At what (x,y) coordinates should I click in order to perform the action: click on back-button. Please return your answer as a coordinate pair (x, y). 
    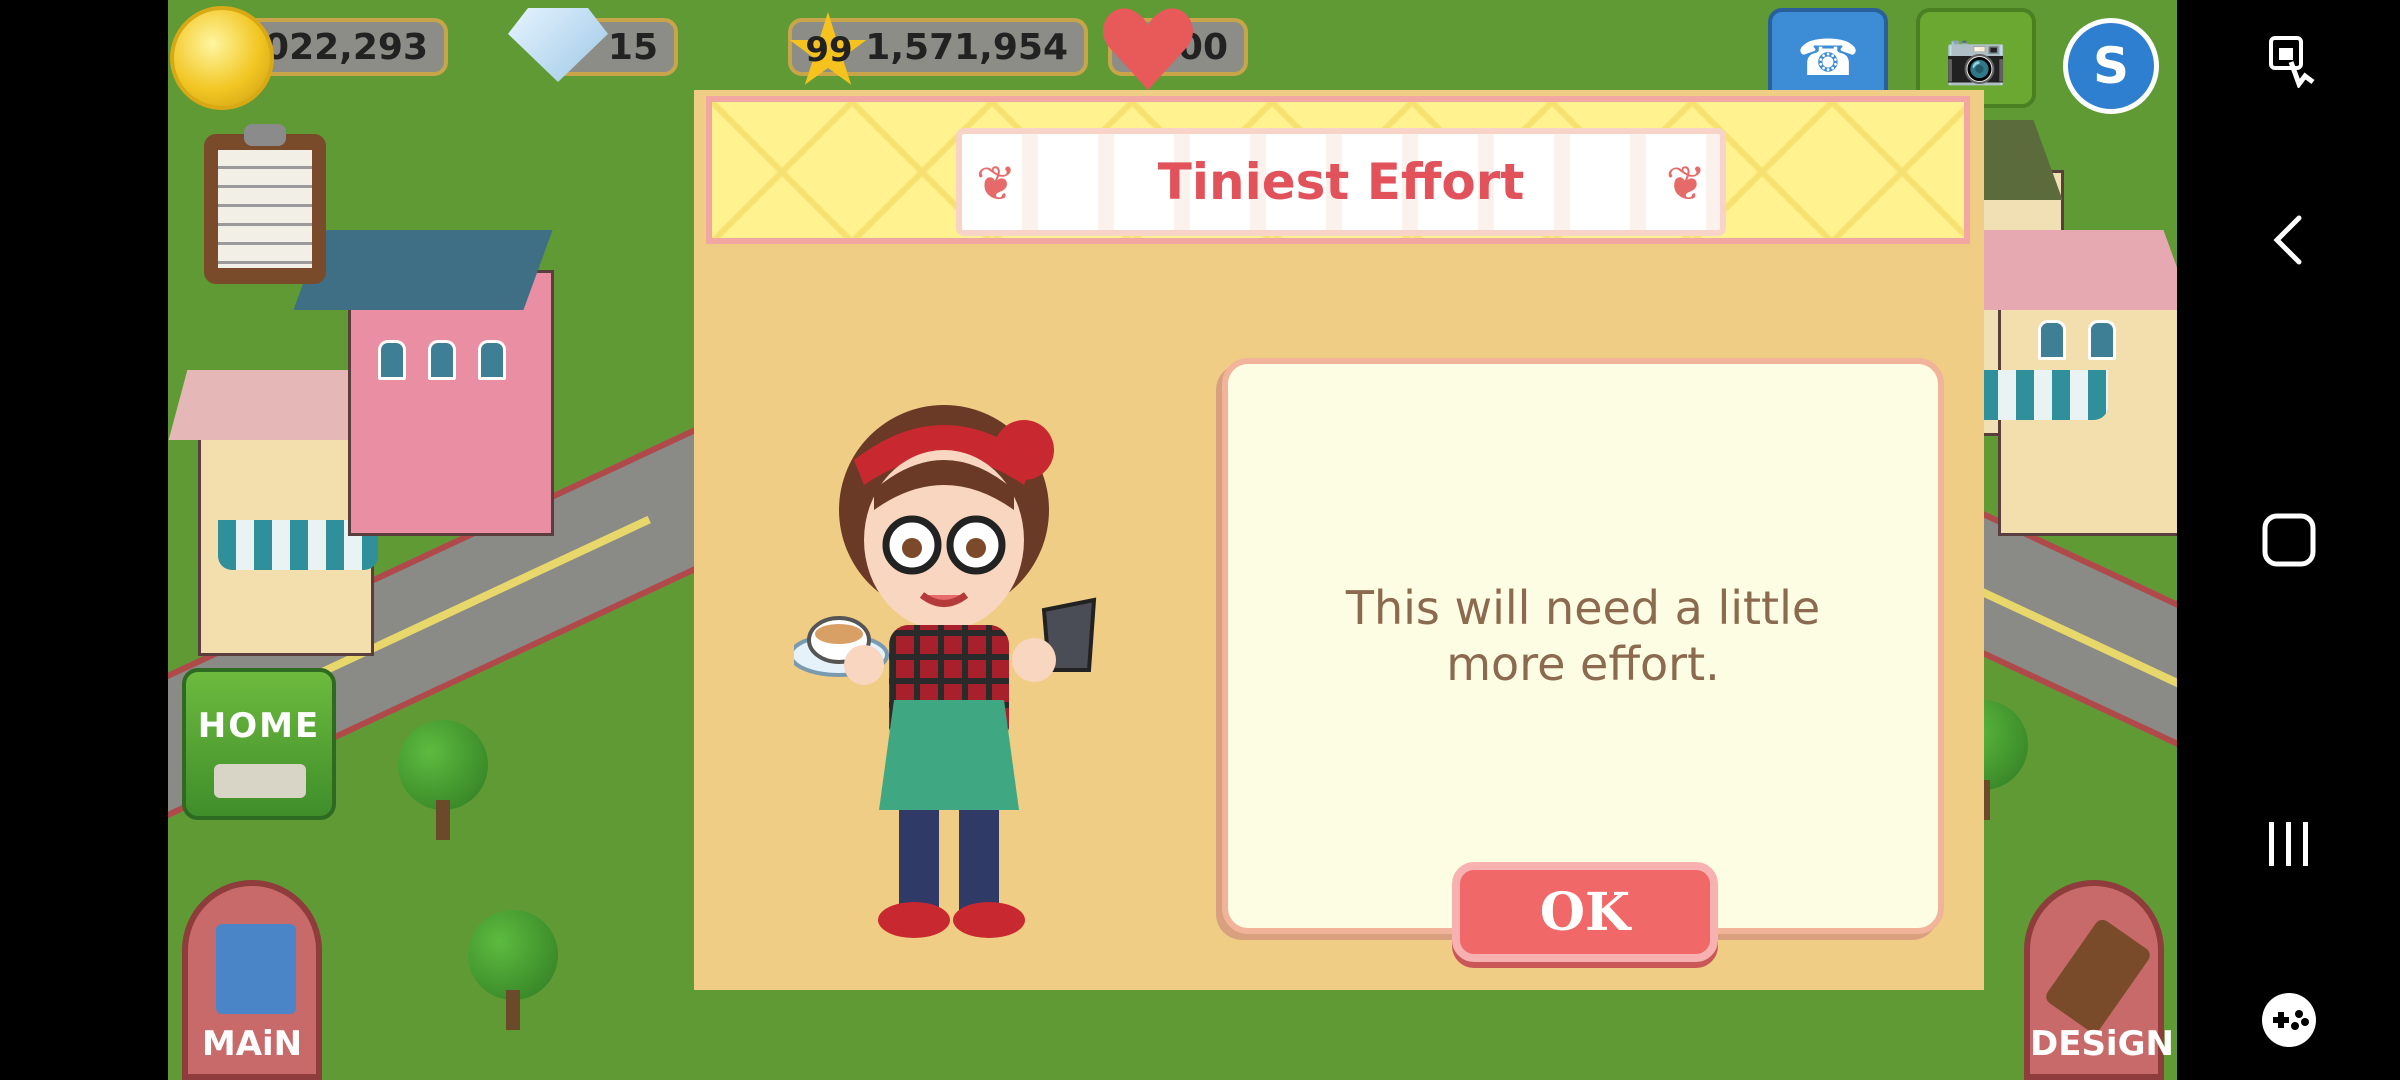
    Looking at the image, I should click on (2288, 240).